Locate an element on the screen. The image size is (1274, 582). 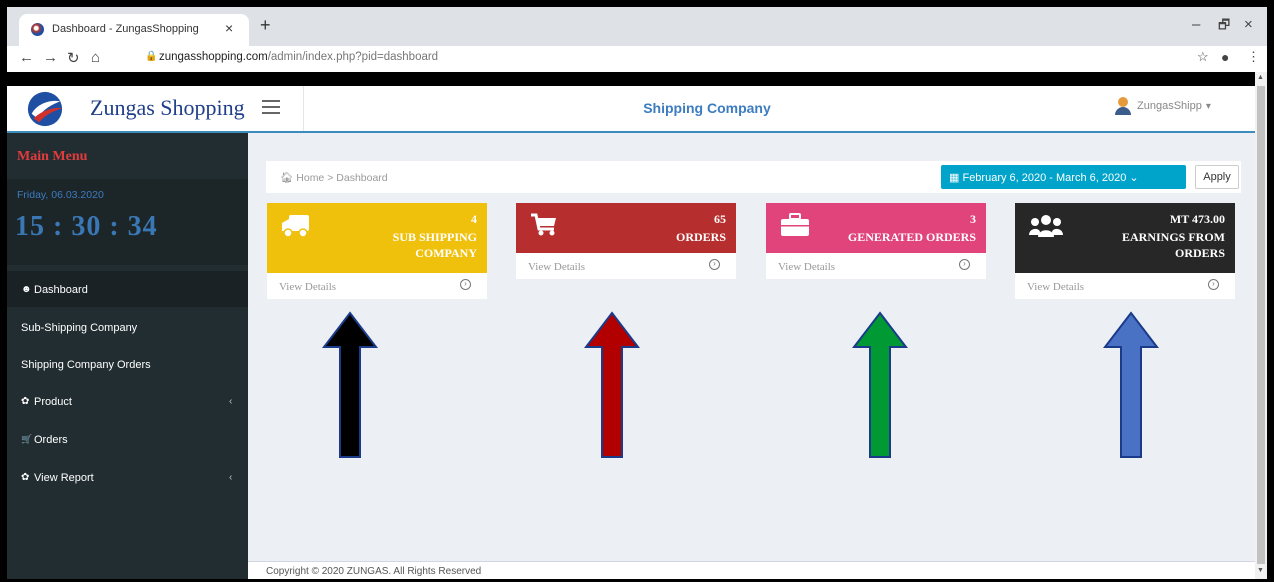
card-orders: 65 ORDERS View Details › is located at coordinates (626, 241).